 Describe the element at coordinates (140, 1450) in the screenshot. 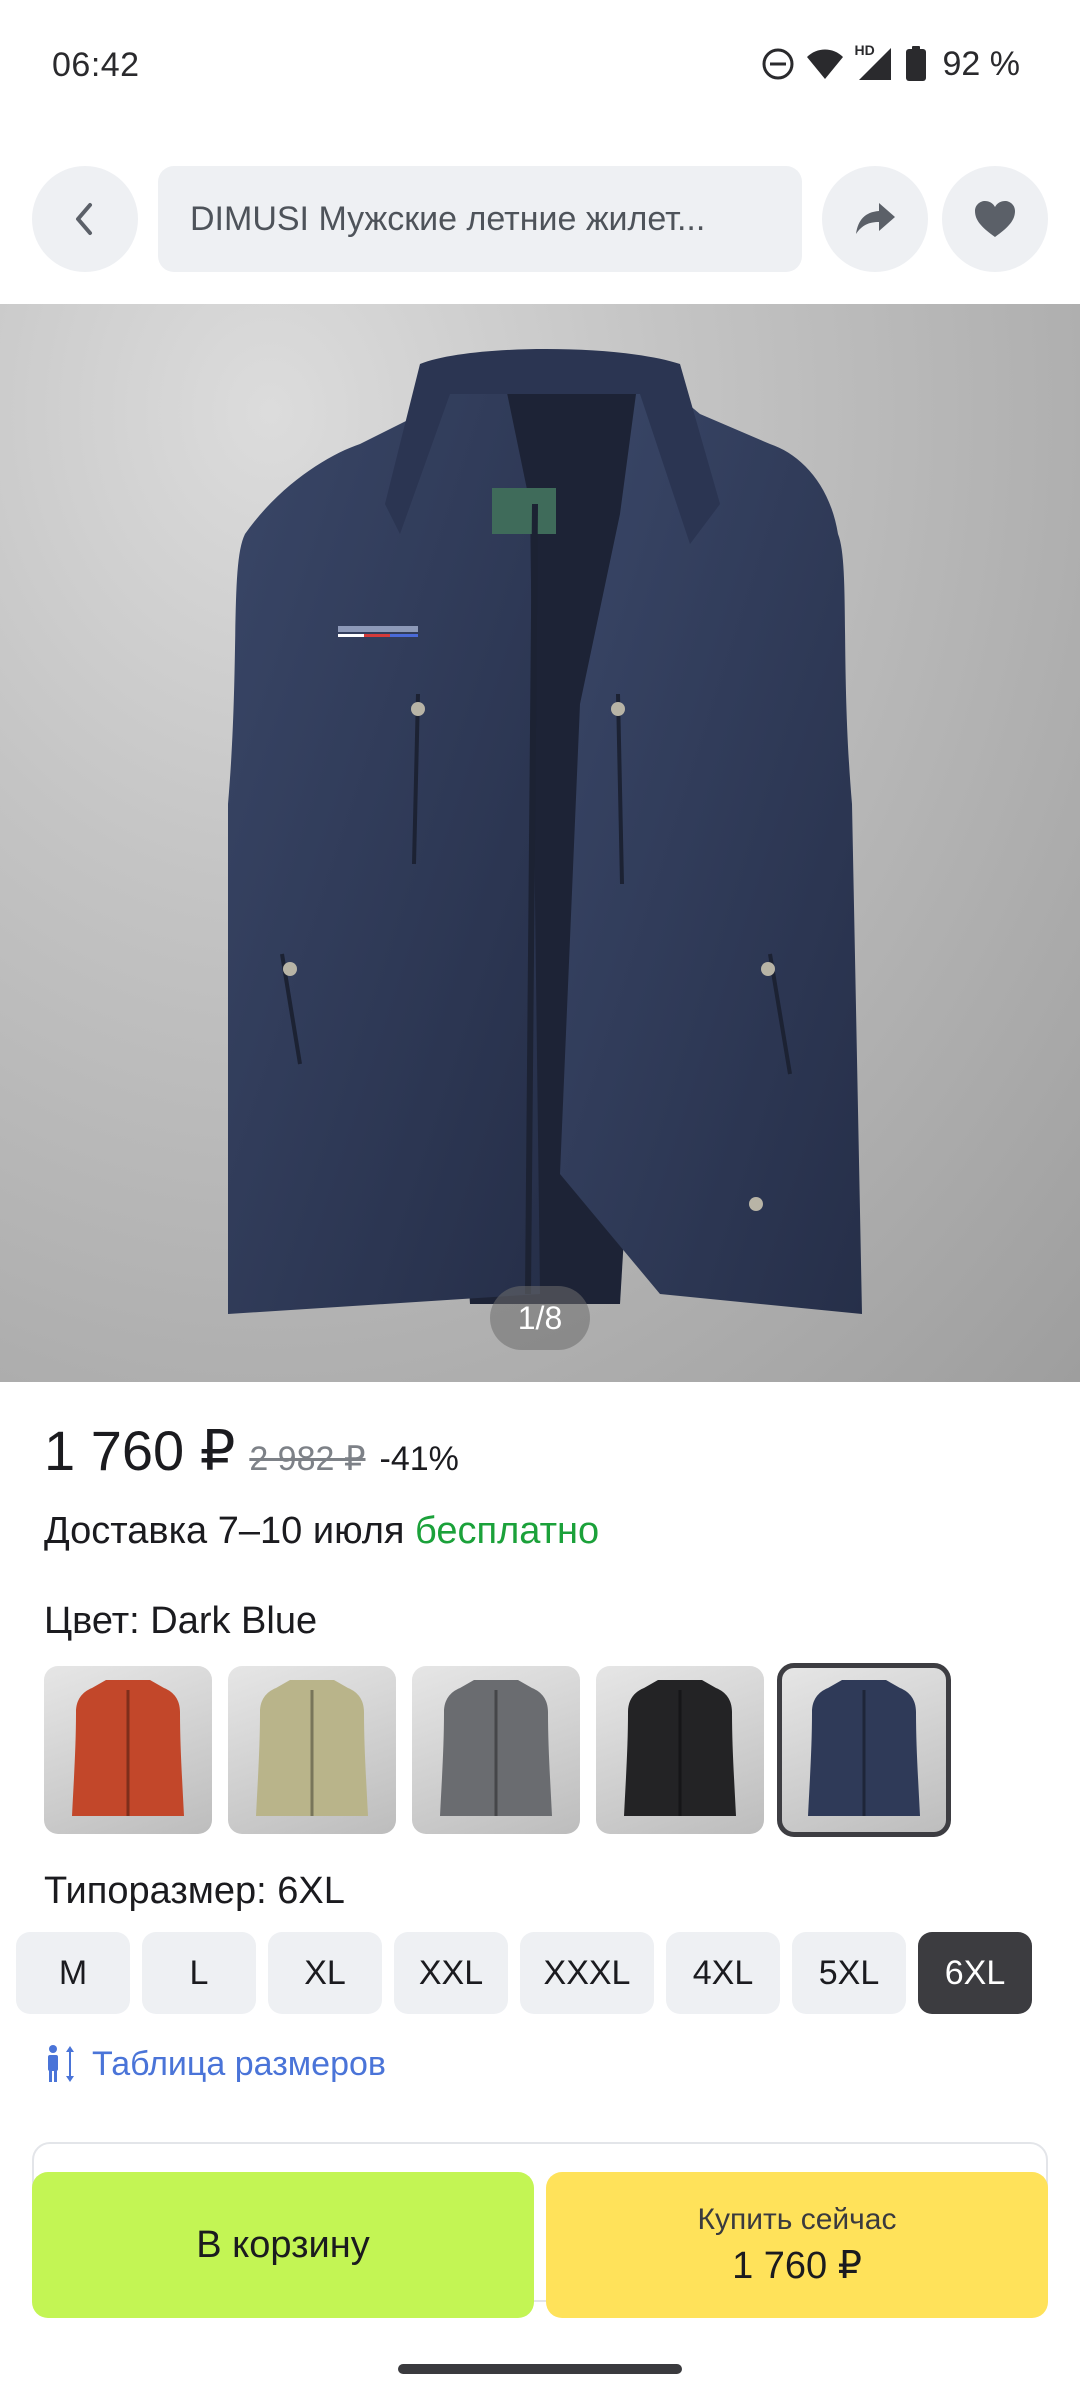

I see `current-price: 1 760 ₽` at that location.